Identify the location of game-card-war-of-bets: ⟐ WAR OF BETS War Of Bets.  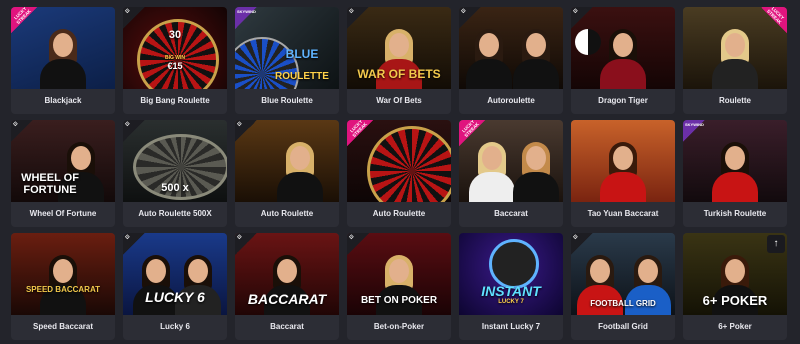
(399, 60).